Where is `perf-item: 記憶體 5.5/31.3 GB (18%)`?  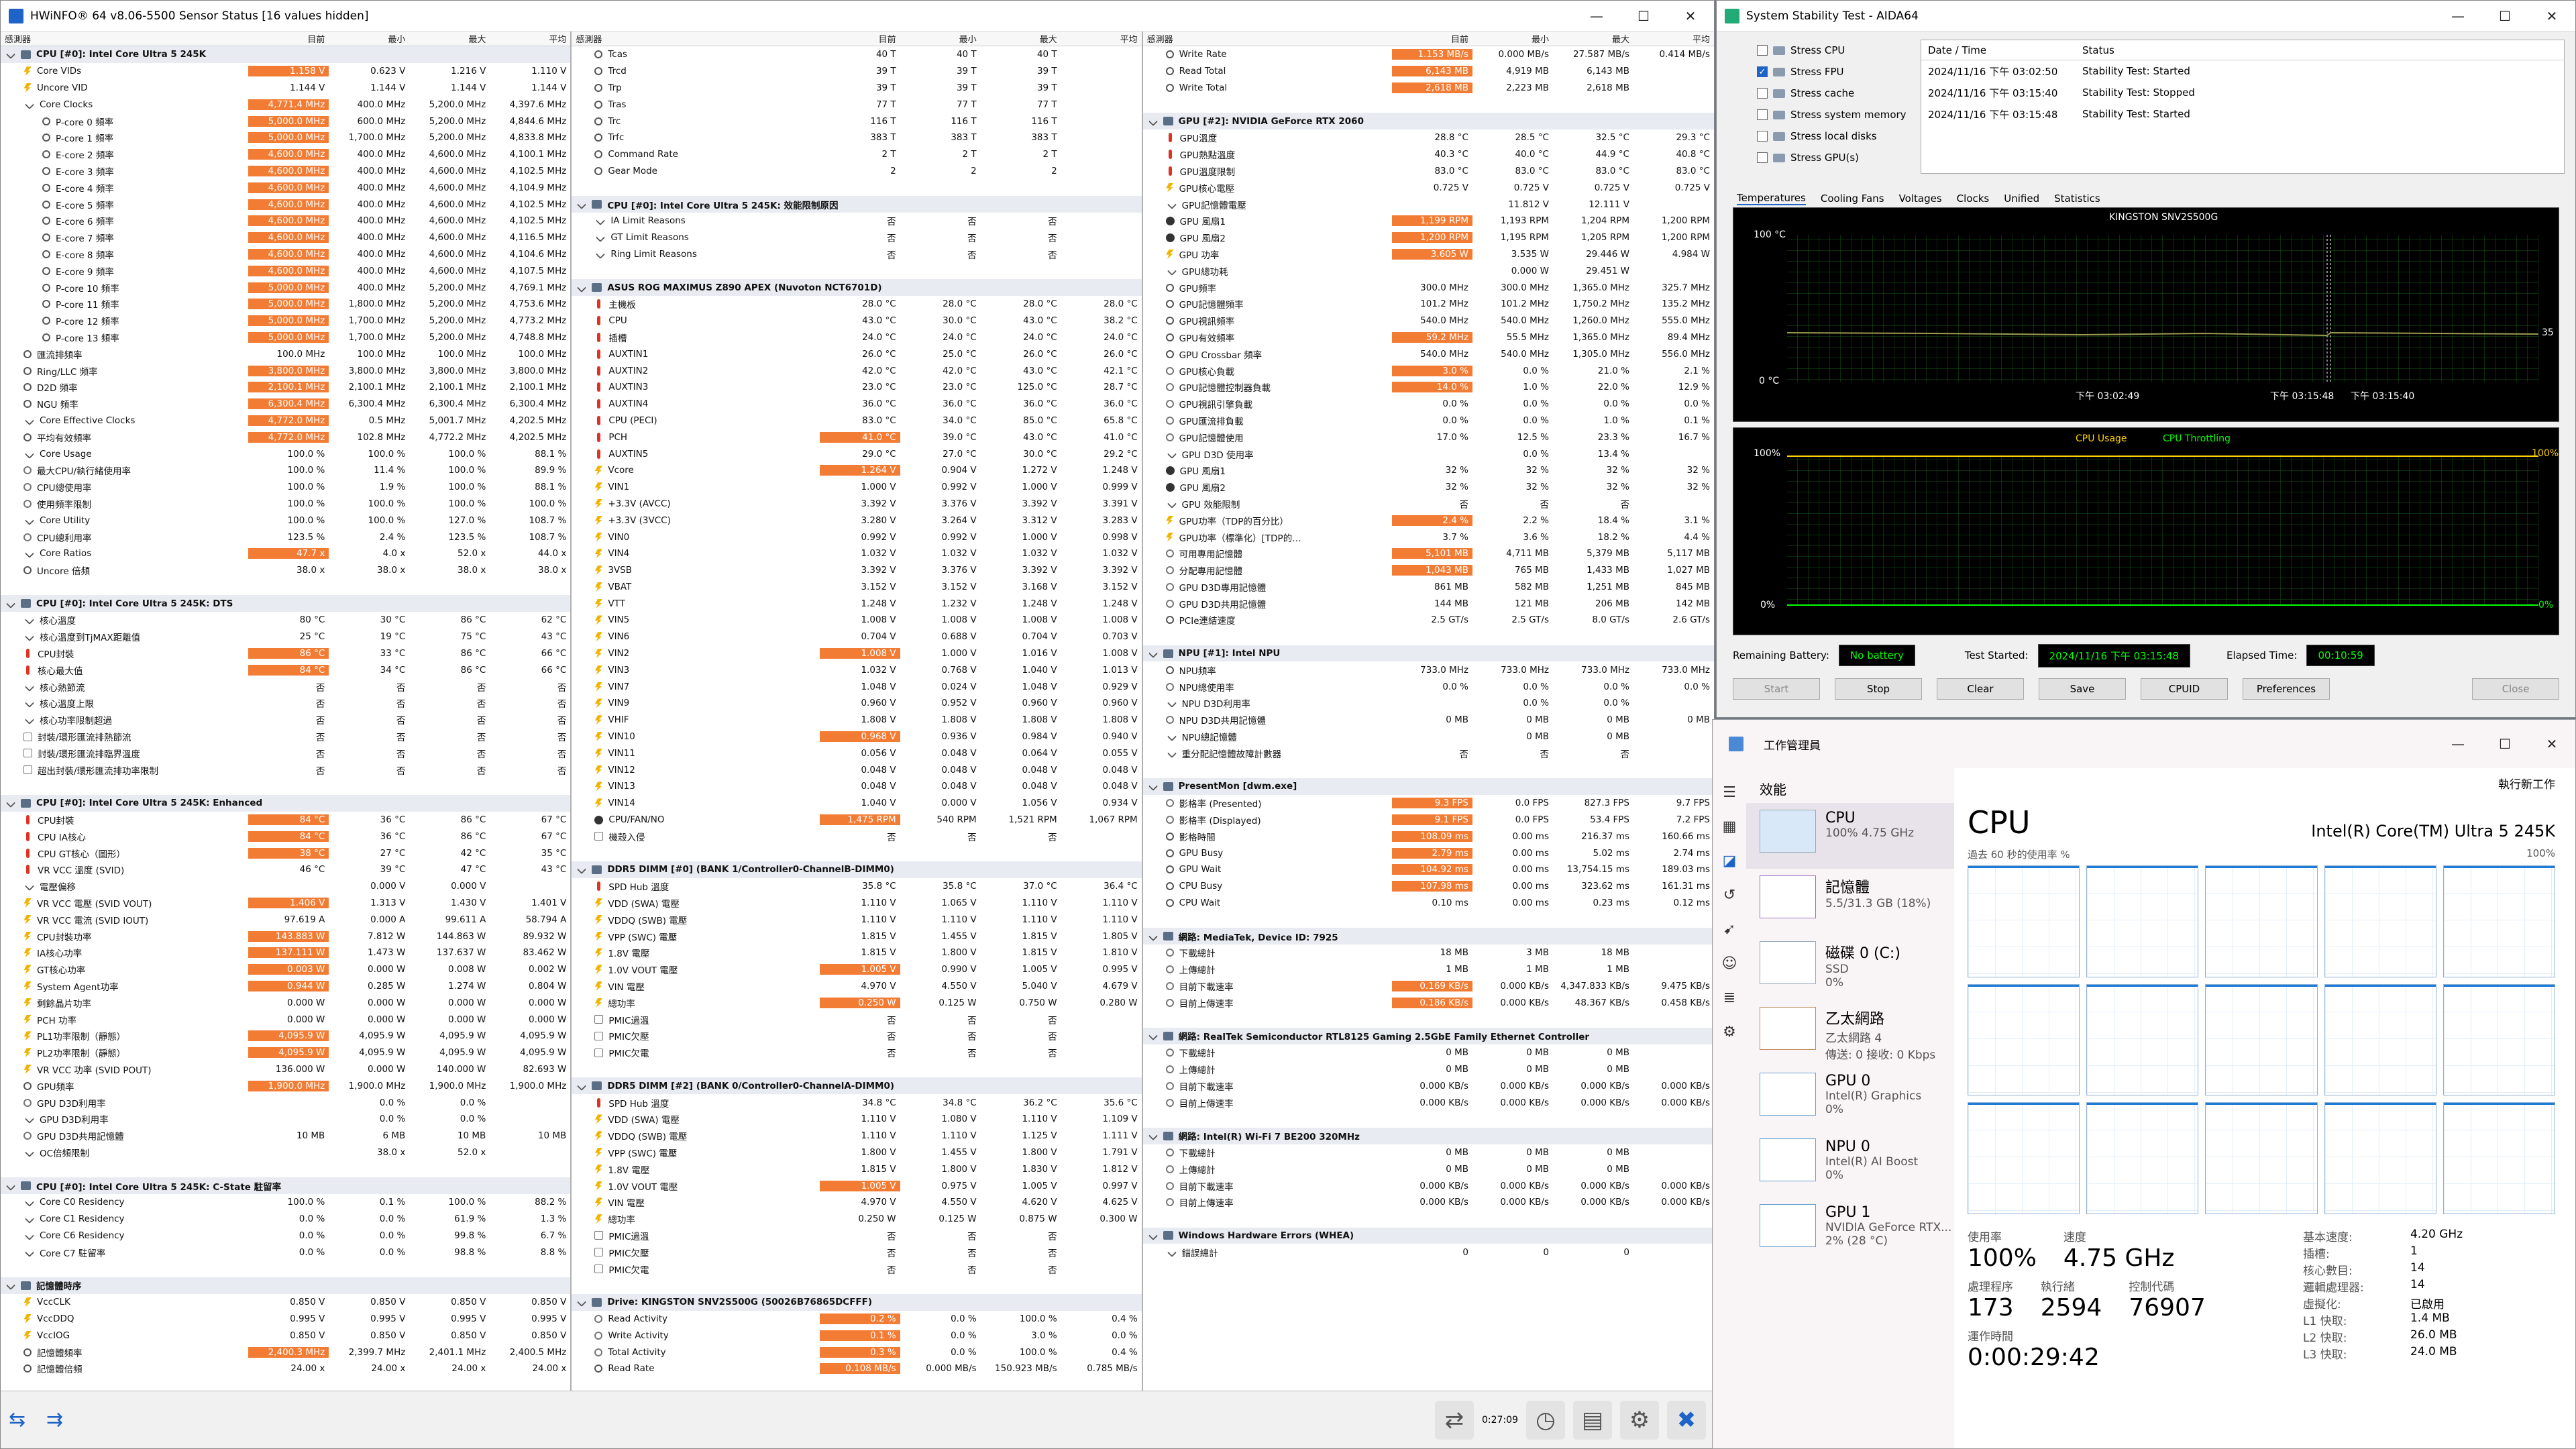 perf-item: 記憶體 5.5/31.3 GB (18%) is located at coordinates (1850, 901).